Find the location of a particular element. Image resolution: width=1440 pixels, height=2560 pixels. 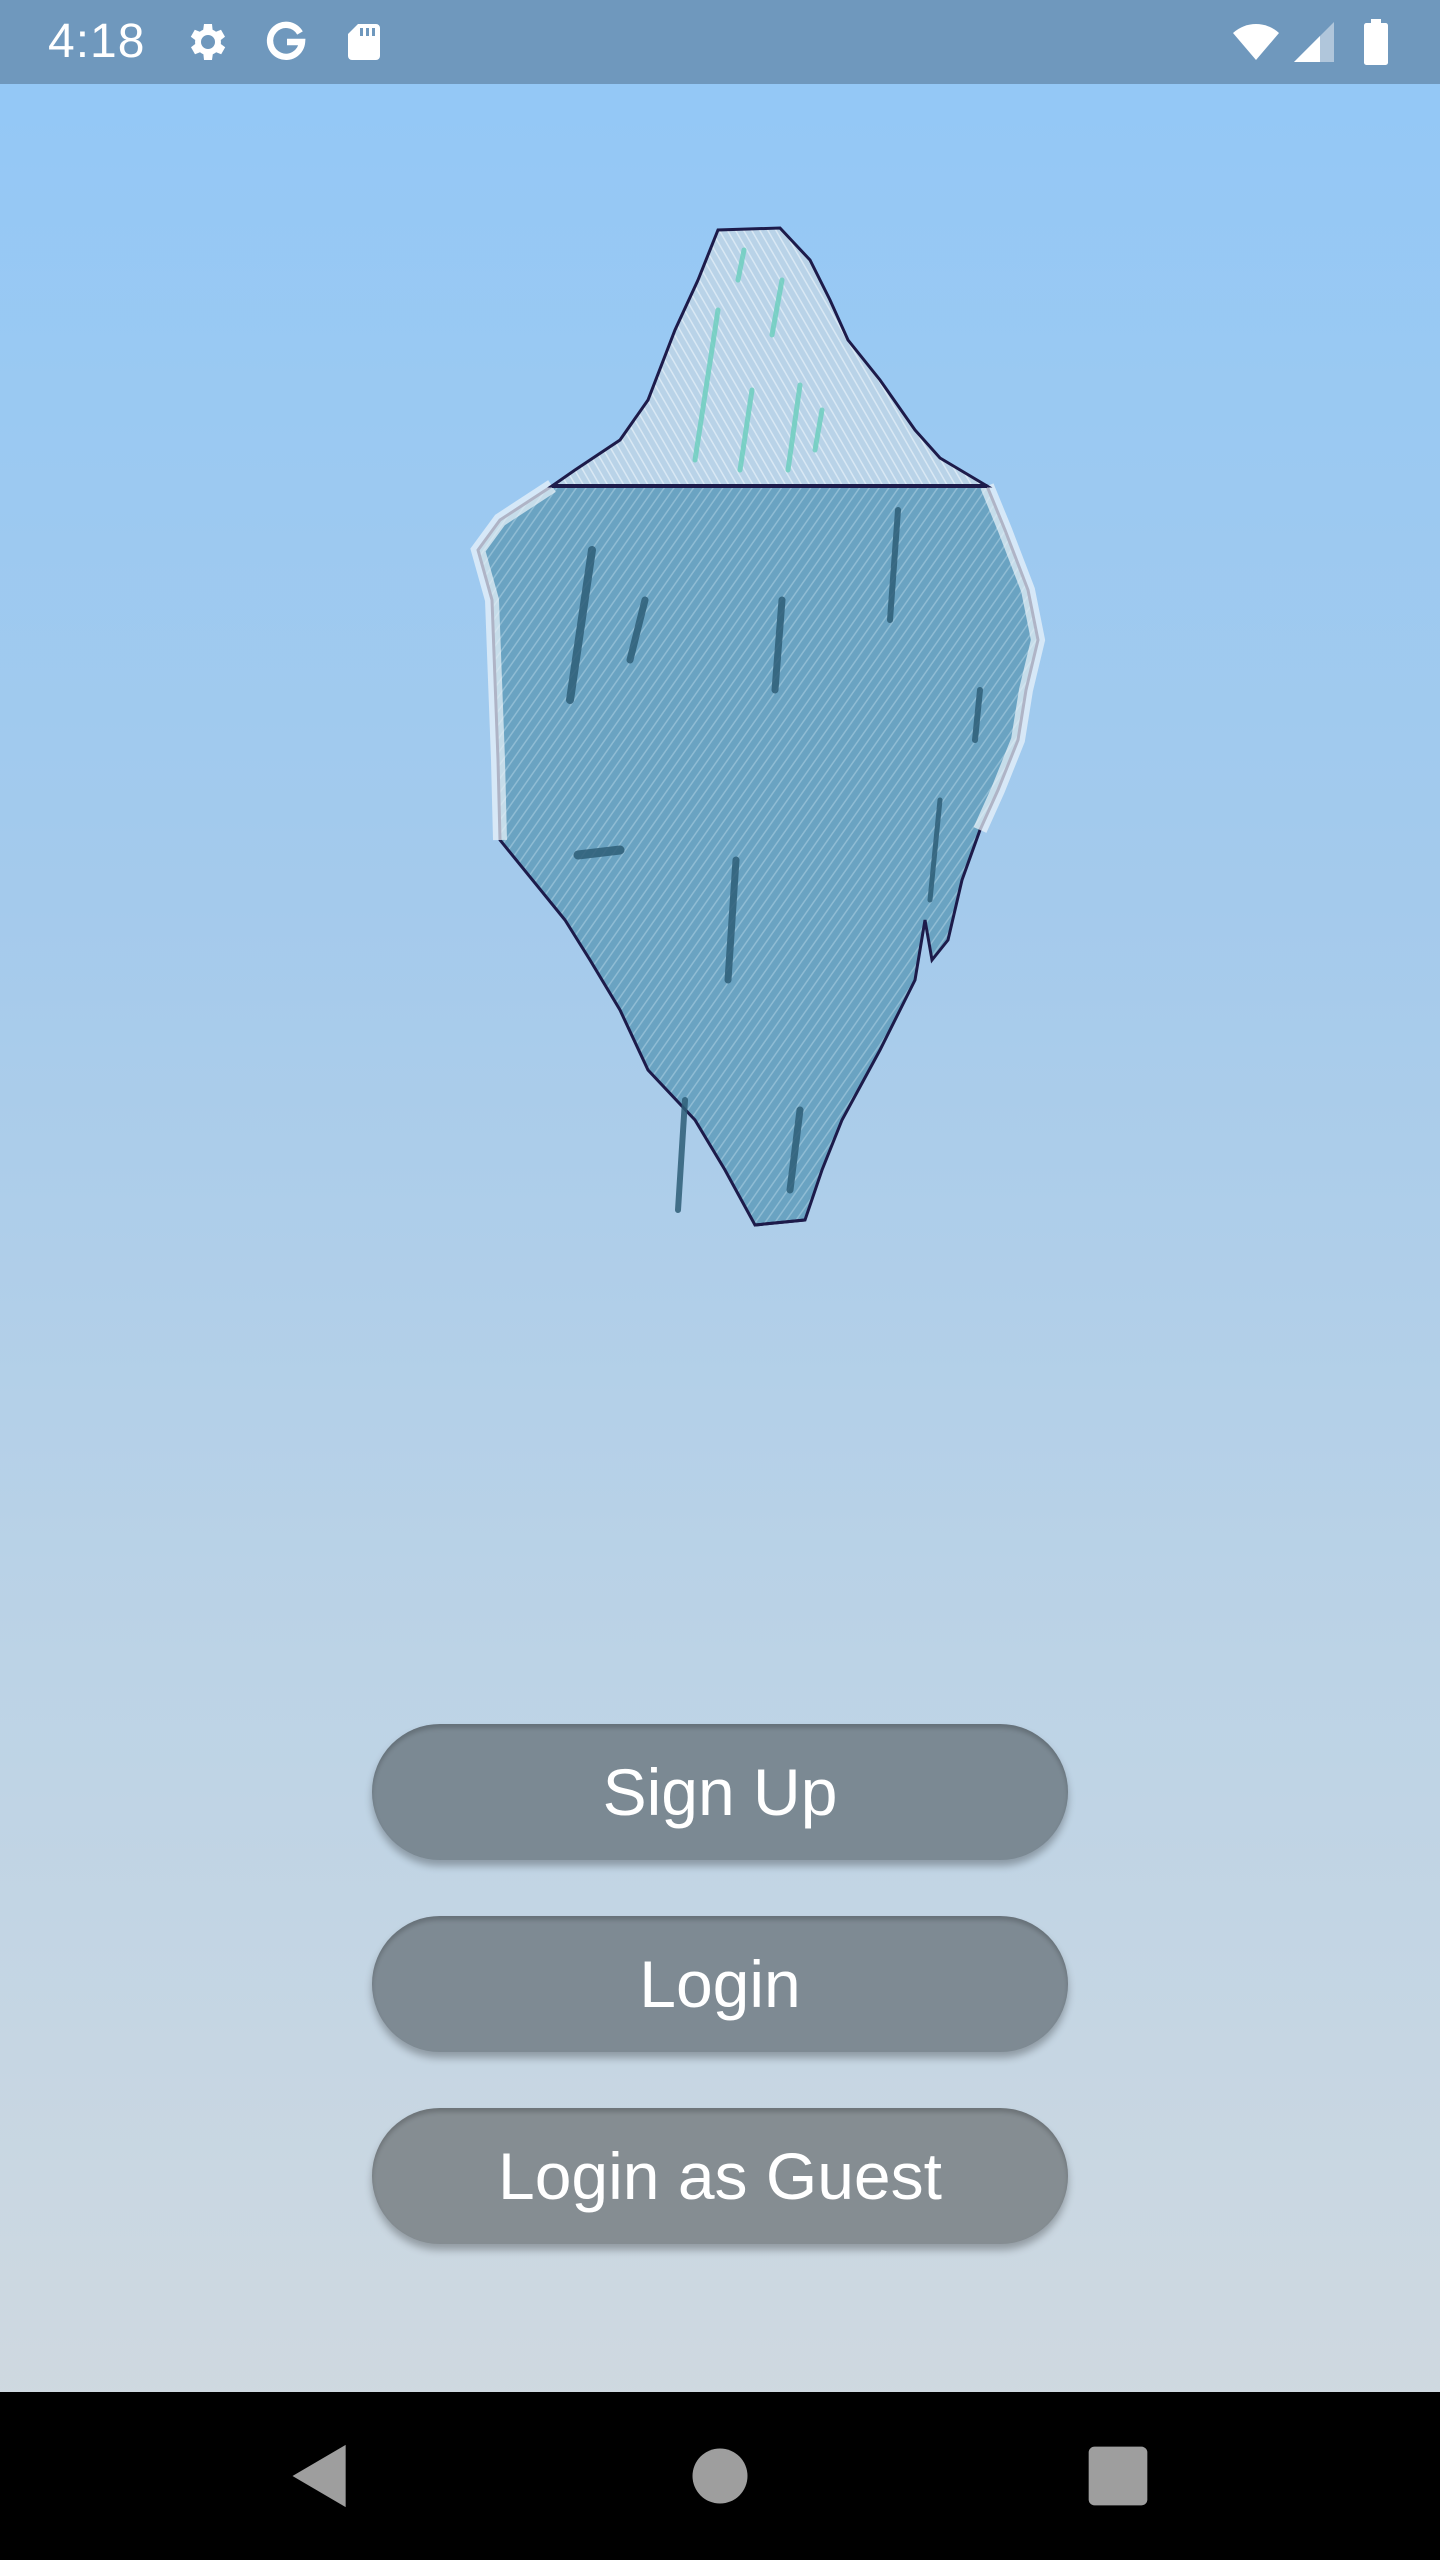

sign-up-button: Sign Up is located at coordinates (720, 1792).